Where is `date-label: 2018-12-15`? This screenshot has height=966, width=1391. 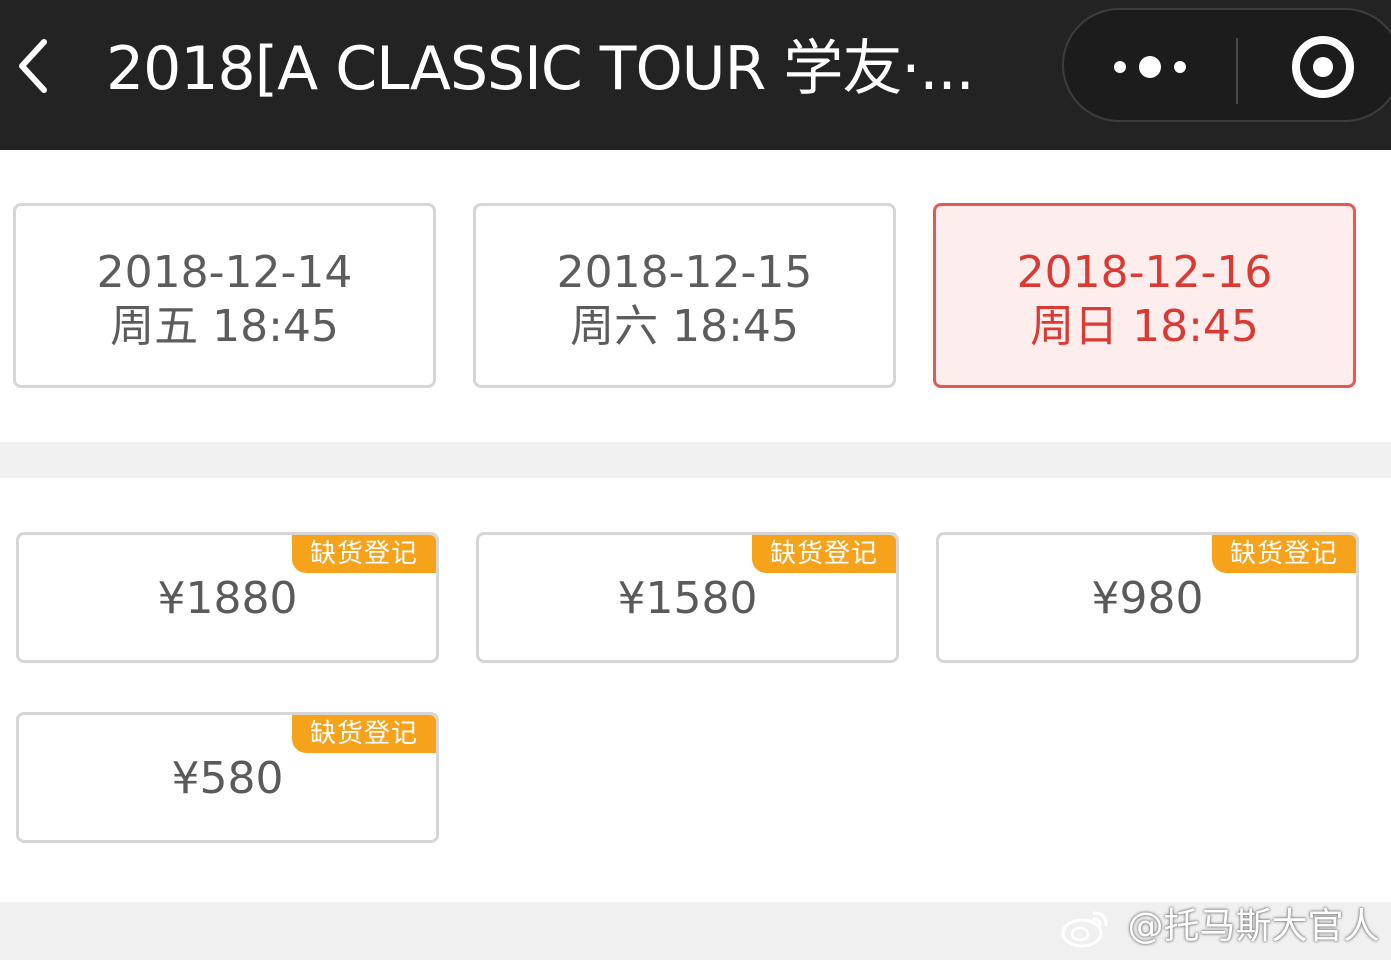
date-label: 2018-12-15 is located at coordinates (684, 272).